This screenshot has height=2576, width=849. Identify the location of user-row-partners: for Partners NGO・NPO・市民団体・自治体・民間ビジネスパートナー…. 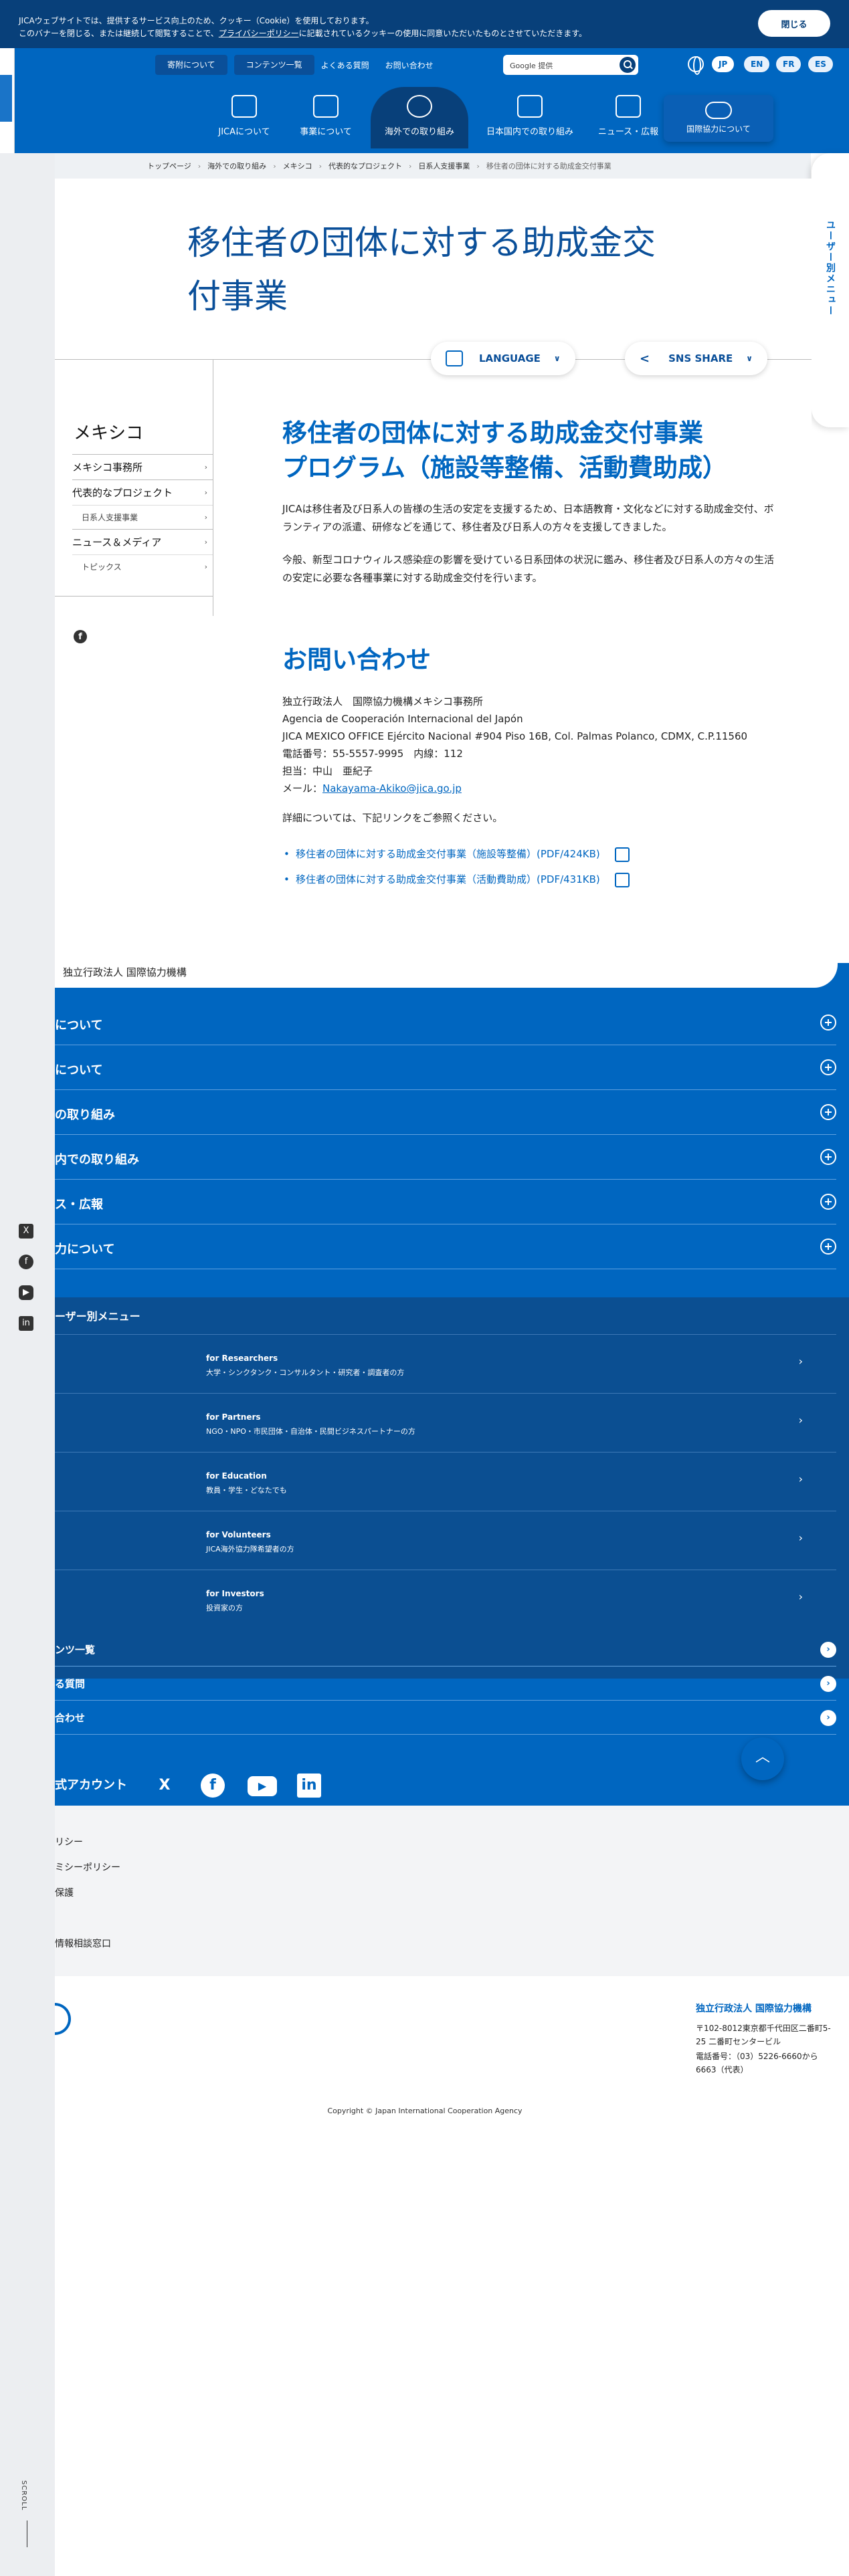
(445, 1423).